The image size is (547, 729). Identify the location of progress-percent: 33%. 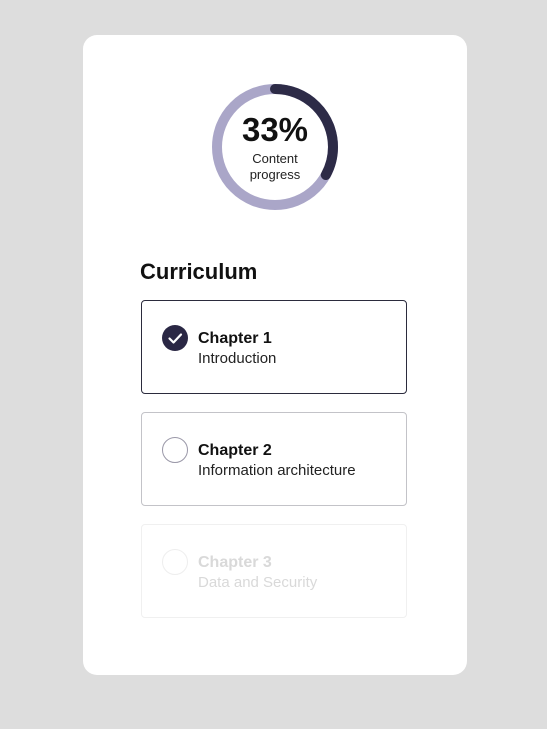
(275, 129).